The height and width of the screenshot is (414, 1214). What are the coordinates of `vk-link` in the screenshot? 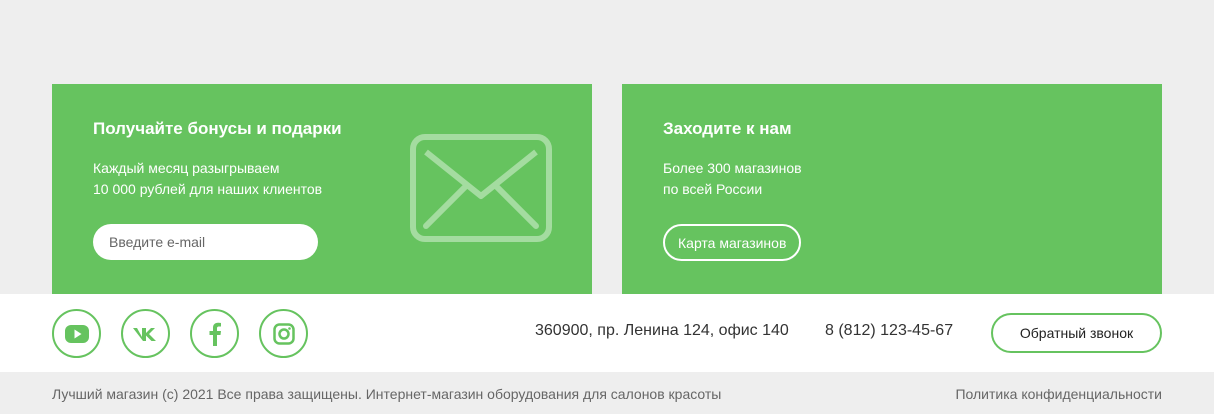 It's located at (145, 333).